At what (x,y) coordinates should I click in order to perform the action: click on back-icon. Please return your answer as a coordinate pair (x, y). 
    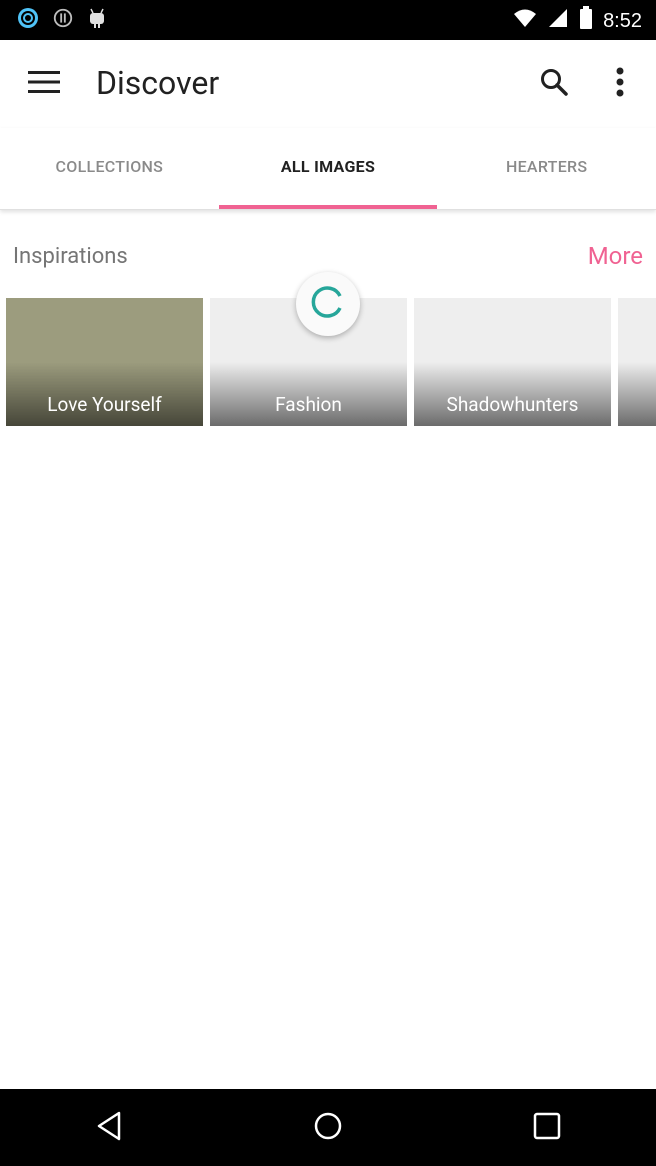
    Looking at the image, I should click on (109, 1128).